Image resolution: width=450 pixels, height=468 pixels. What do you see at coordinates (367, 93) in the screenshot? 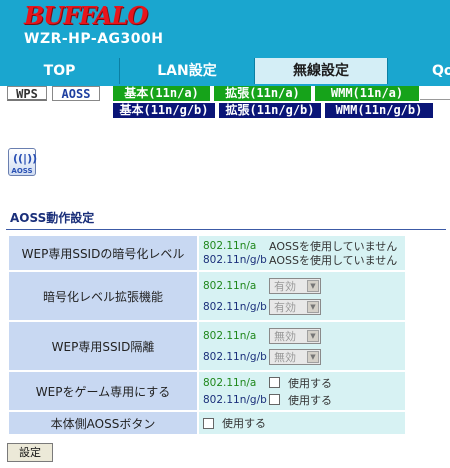
I see `subtab-wmm-11na: WMM(11n/a)` at bounding box center [367, 93].